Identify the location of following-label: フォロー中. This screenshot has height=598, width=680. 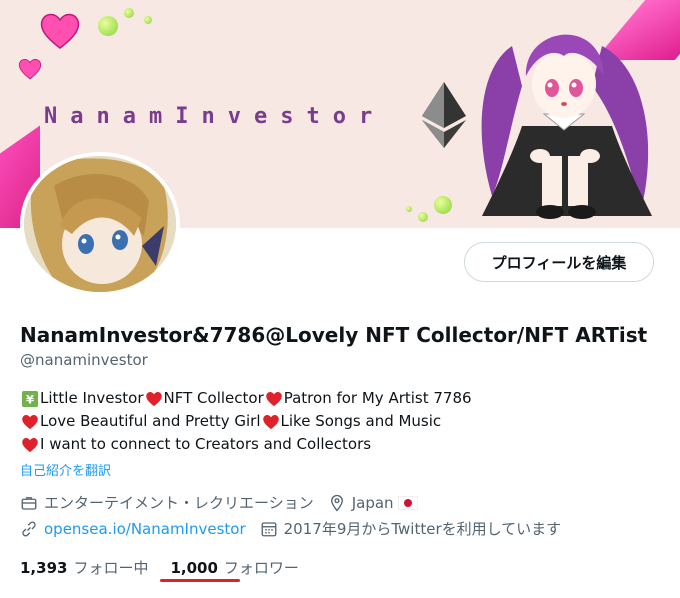
(111, 568).